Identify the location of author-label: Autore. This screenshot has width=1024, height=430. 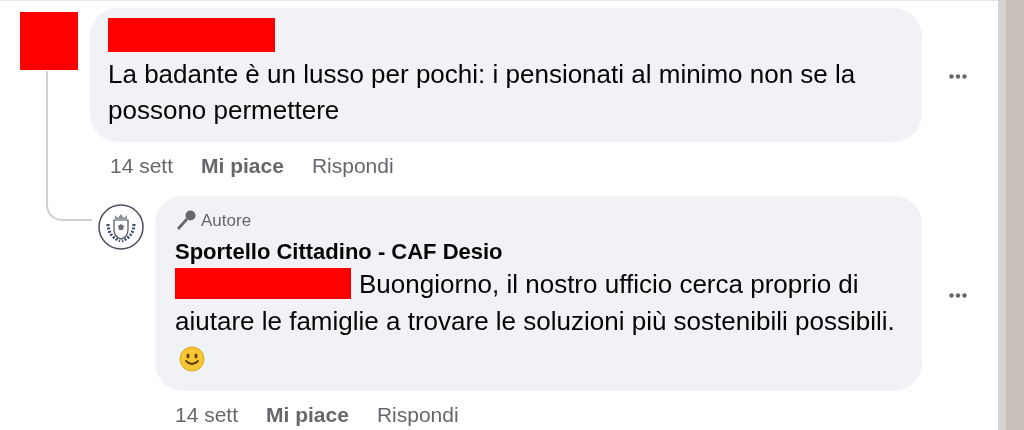
(226, 220).